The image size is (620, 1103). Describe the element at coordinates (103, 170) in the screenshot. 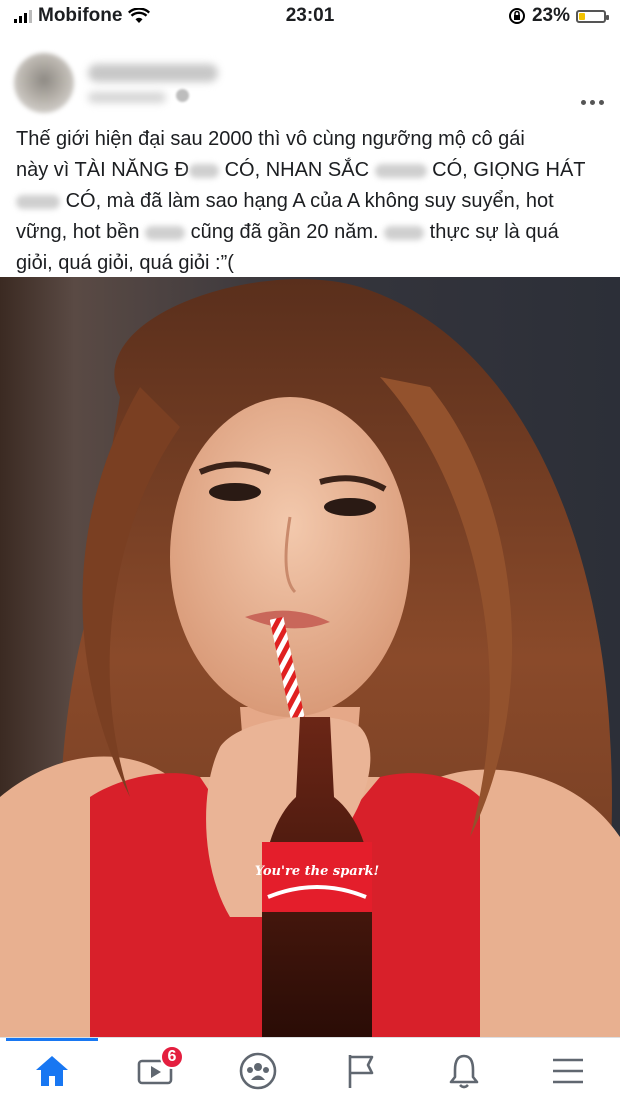

I see `caption-text: này vì TÀI NĂNG Đ` at that location.